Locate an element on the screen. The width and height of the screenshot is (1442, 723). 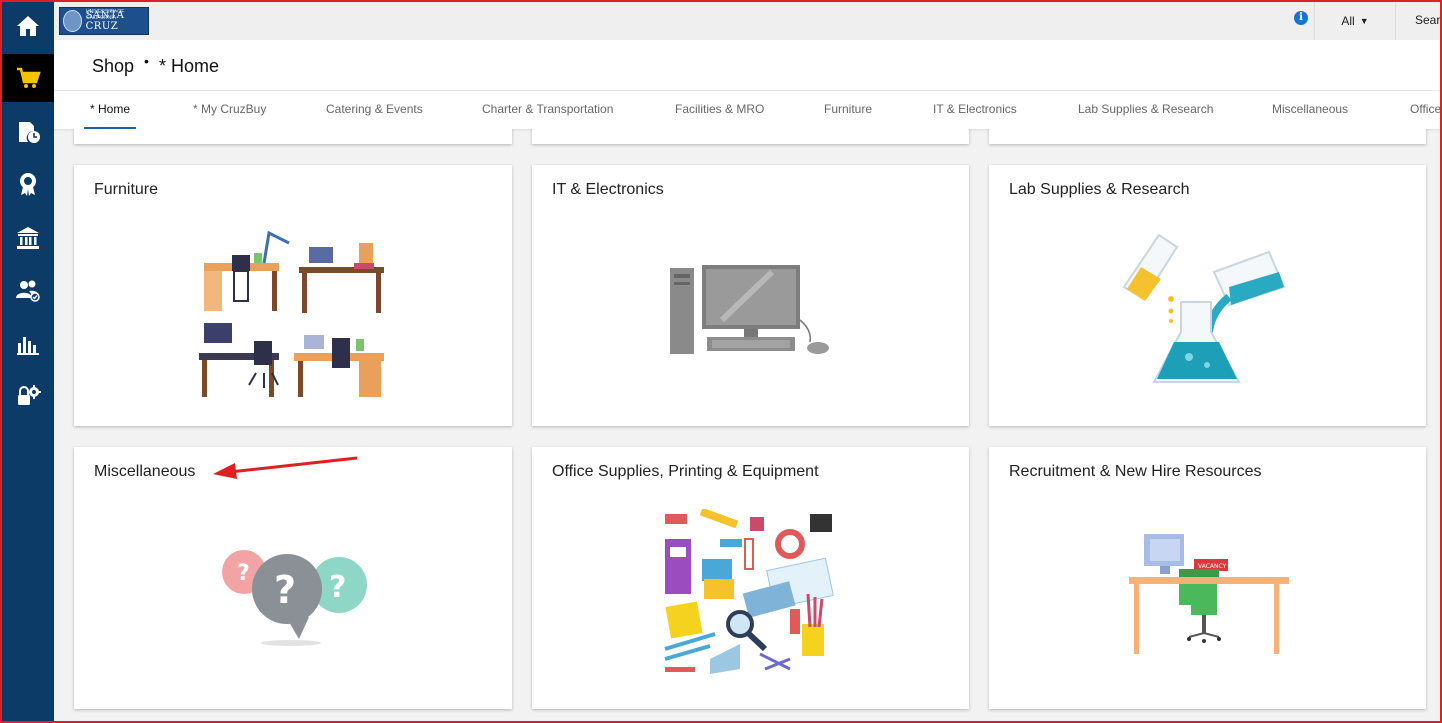
category-card-office-supplies: Office Supplies, Printing & Equipment is located at coordinates (750, 578).